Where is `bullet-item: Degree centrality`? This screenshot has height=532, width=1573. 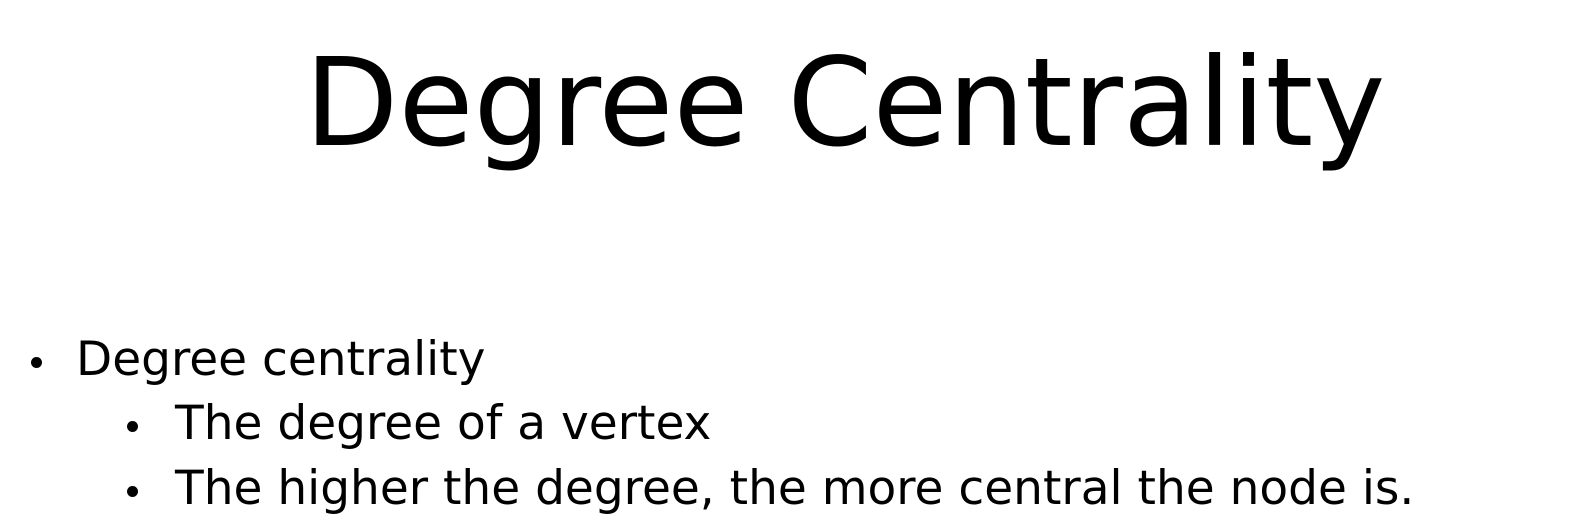
bullet-item: Degree centrality is located at coordinates (258, 360).